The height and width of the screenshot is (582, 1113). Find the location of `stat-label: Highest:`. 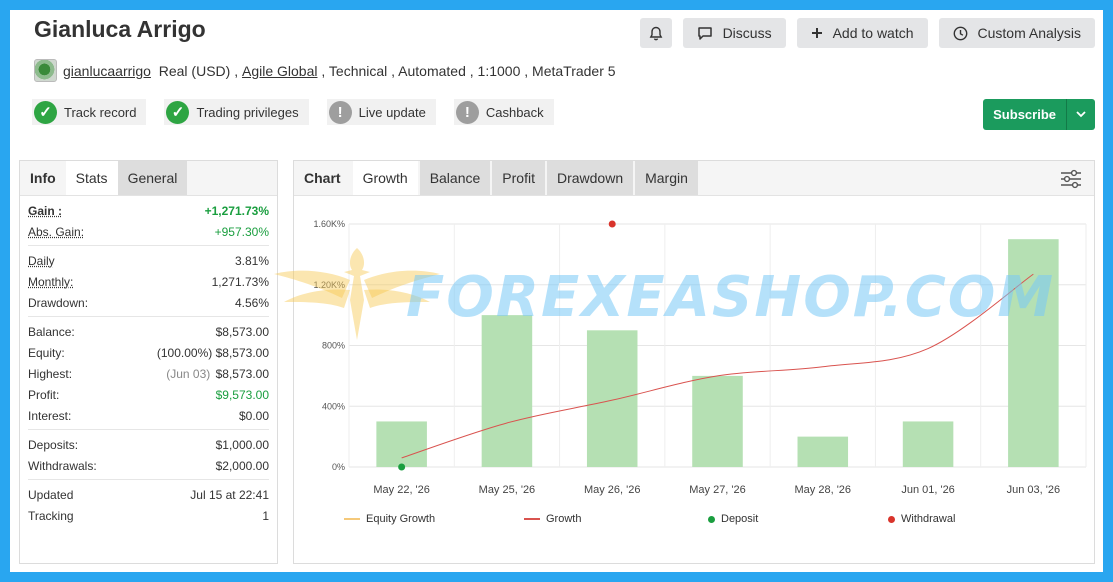

stat-label: Highest: is located at coordinates (50, 373).